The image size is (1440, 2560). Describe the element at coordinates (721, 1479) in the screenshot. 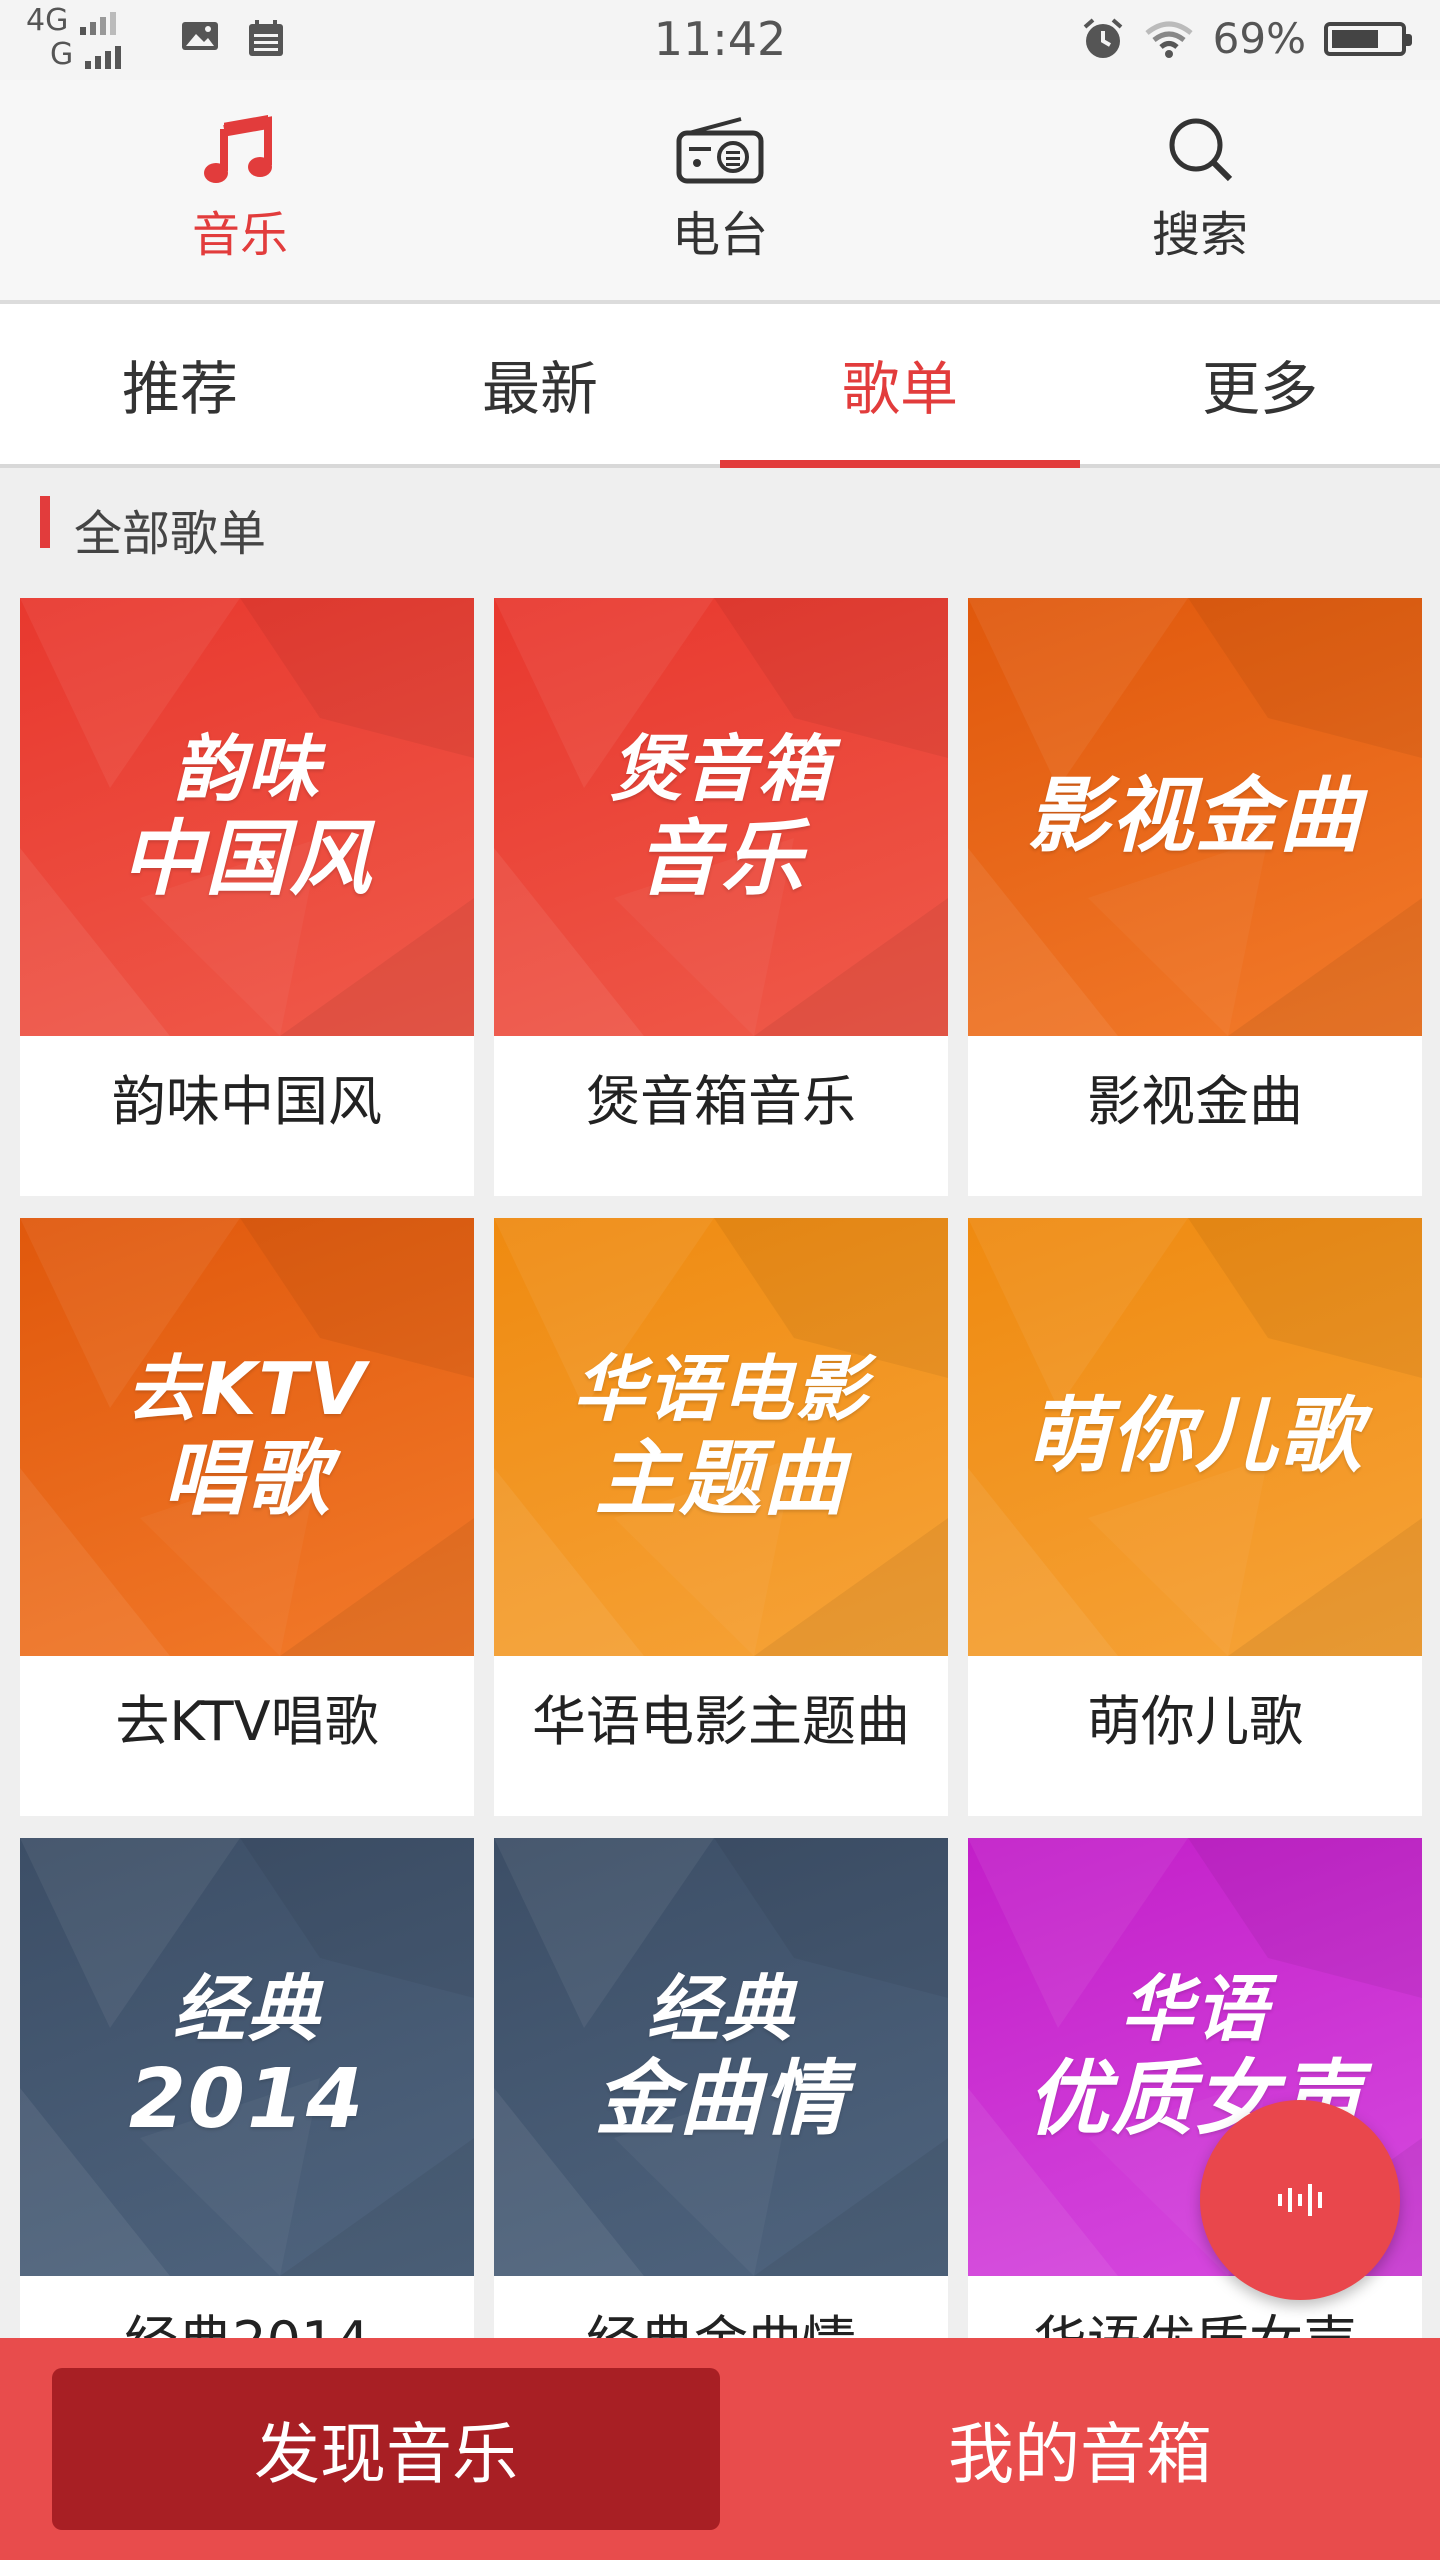

I see `cover-title-line2: 主题曲` at that location.